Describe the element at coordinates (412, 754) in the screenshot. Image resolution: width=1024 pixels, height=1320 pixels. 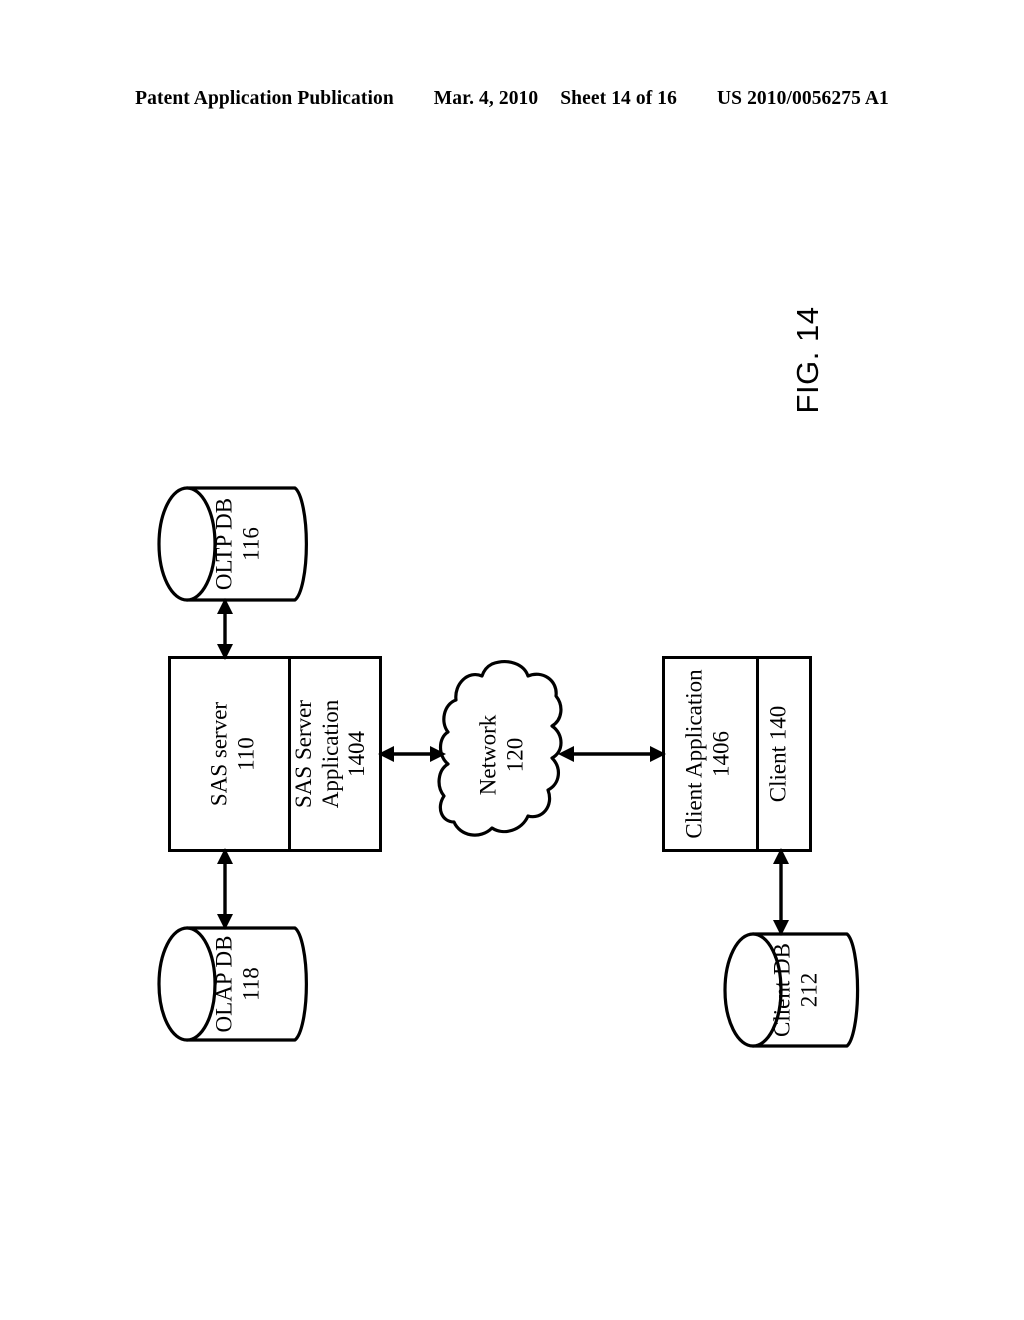
I see `connector-sas-application-to-network` at that location.